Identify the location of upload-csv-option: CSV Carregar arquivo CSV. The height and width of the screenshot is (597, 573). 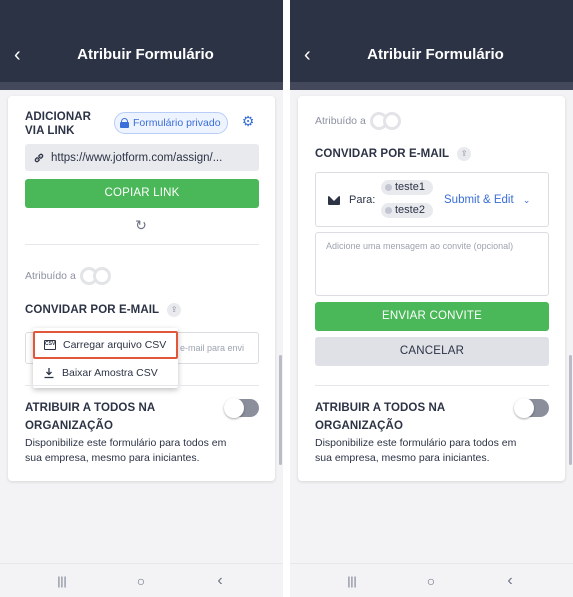
(105, 345).